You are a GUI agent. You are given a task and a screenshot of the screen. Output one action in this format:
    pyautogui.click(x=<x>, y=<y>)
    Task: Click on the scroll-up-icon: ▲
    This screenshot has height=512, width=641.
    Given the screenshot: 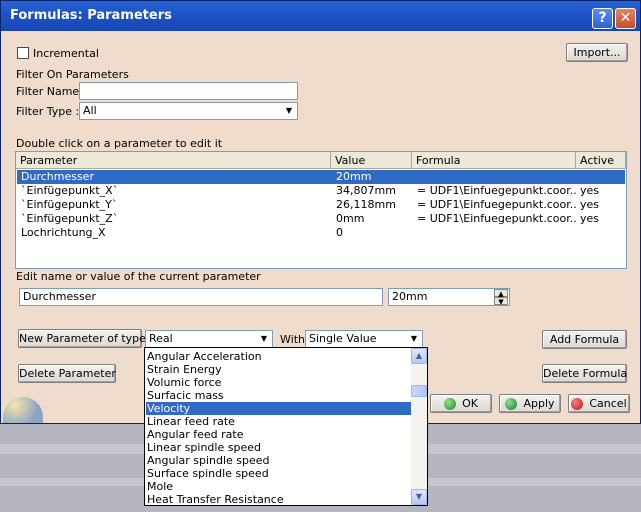 What is the action you would take?
    pyautogui.click(x=419, y=356)
    